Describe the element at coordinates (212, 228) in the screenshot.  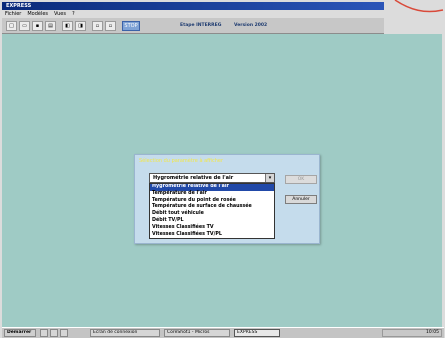
I see `option-item: Vitesses Classifiées TV` at that location.